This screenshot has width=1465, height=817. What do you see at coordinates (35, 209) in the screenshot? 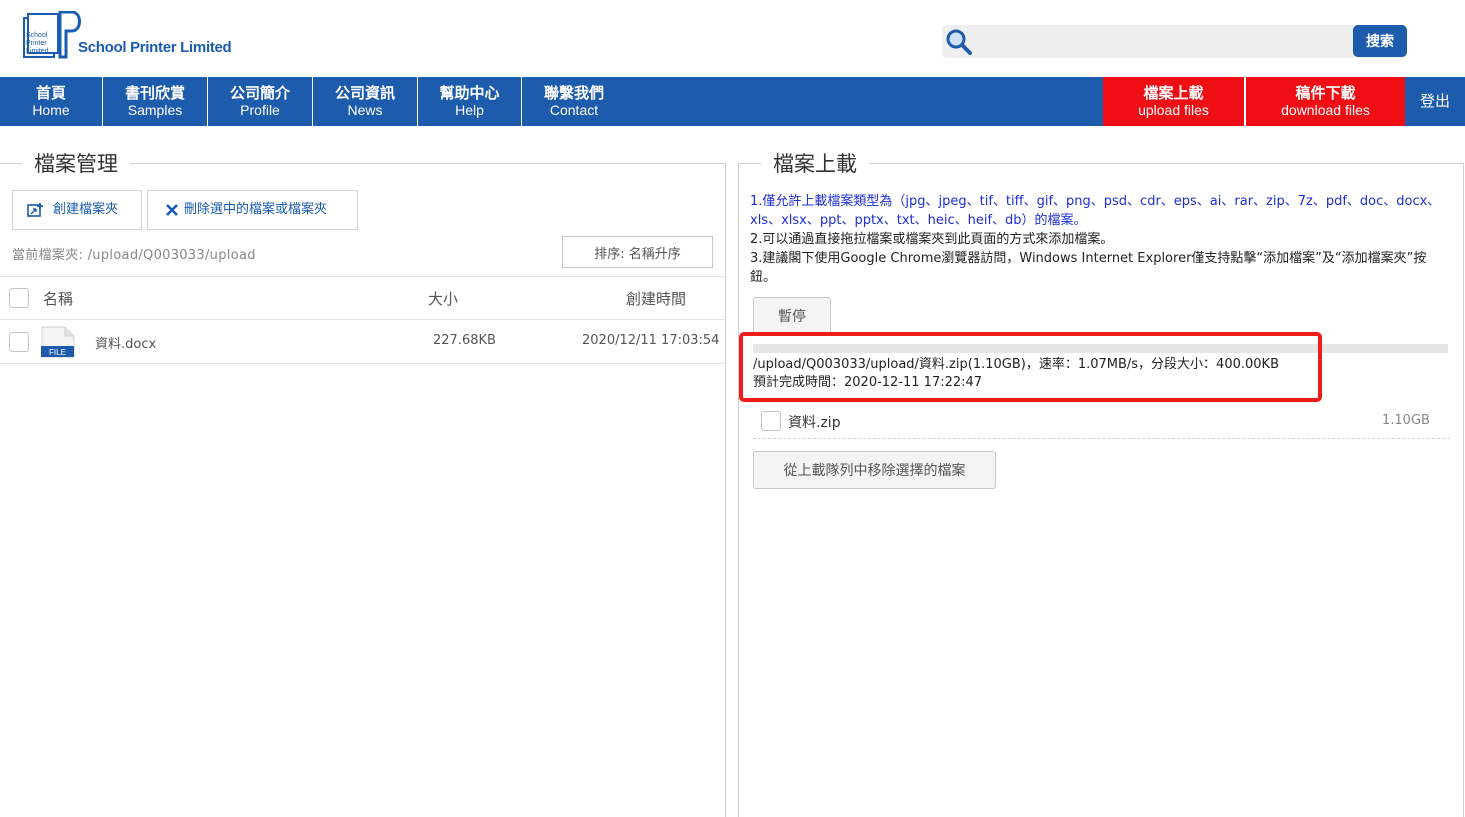
I see `add-folder-icon` at bounding box center [35, 209].